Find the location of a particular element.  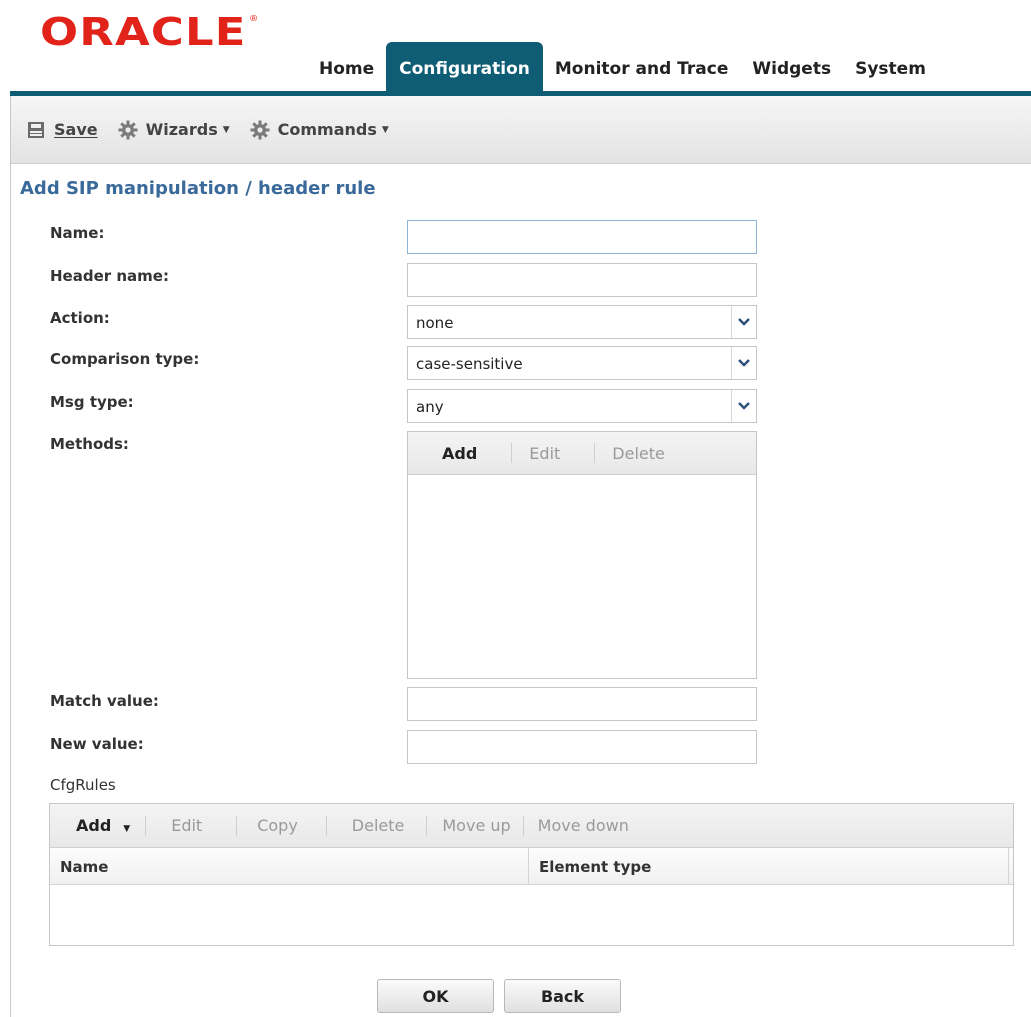

save-icon is located at coordinates (36, 130).